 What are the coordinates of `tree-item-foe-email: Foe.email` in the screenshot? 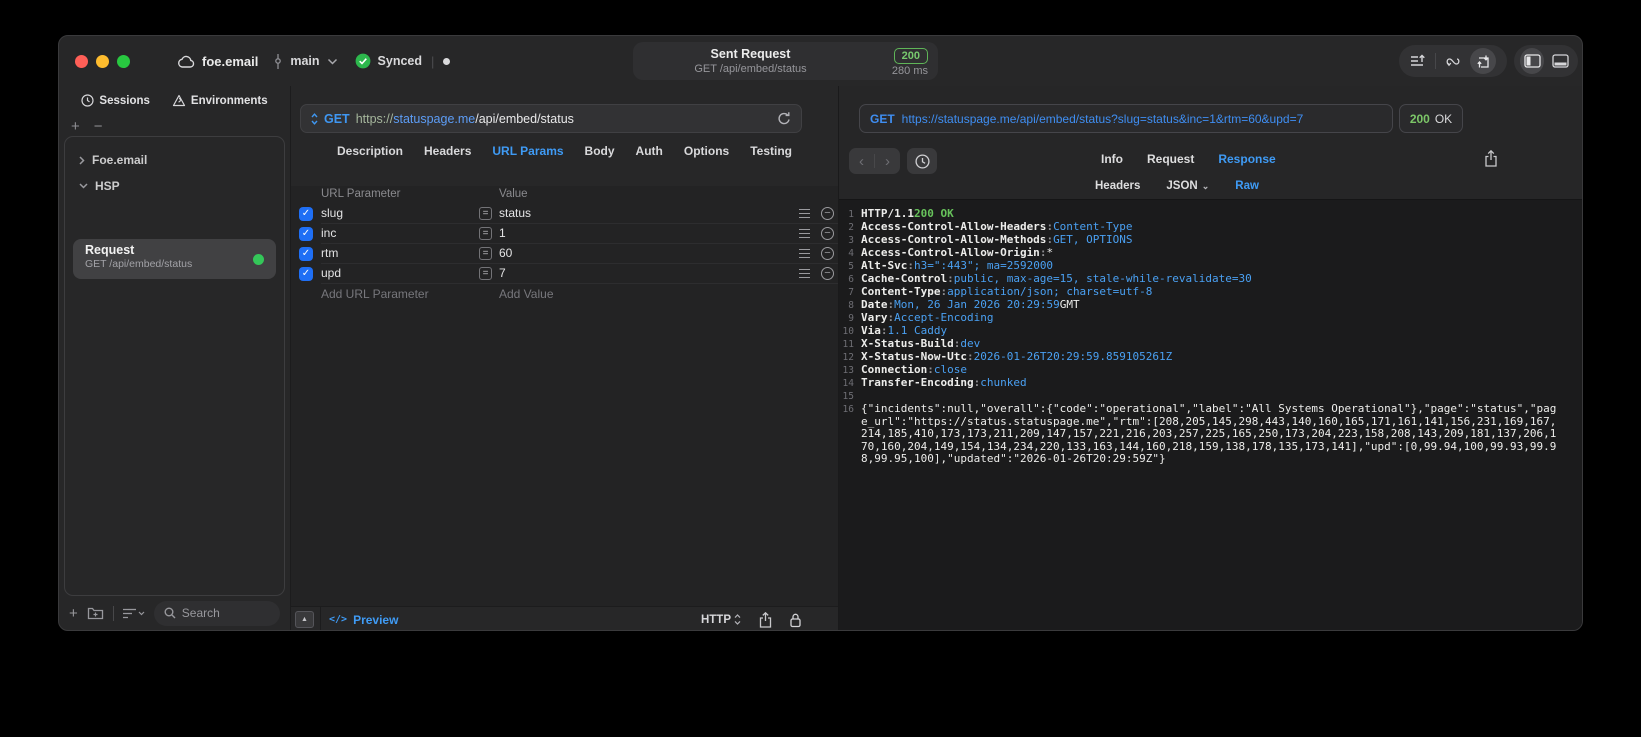 It's located at (174, 160).